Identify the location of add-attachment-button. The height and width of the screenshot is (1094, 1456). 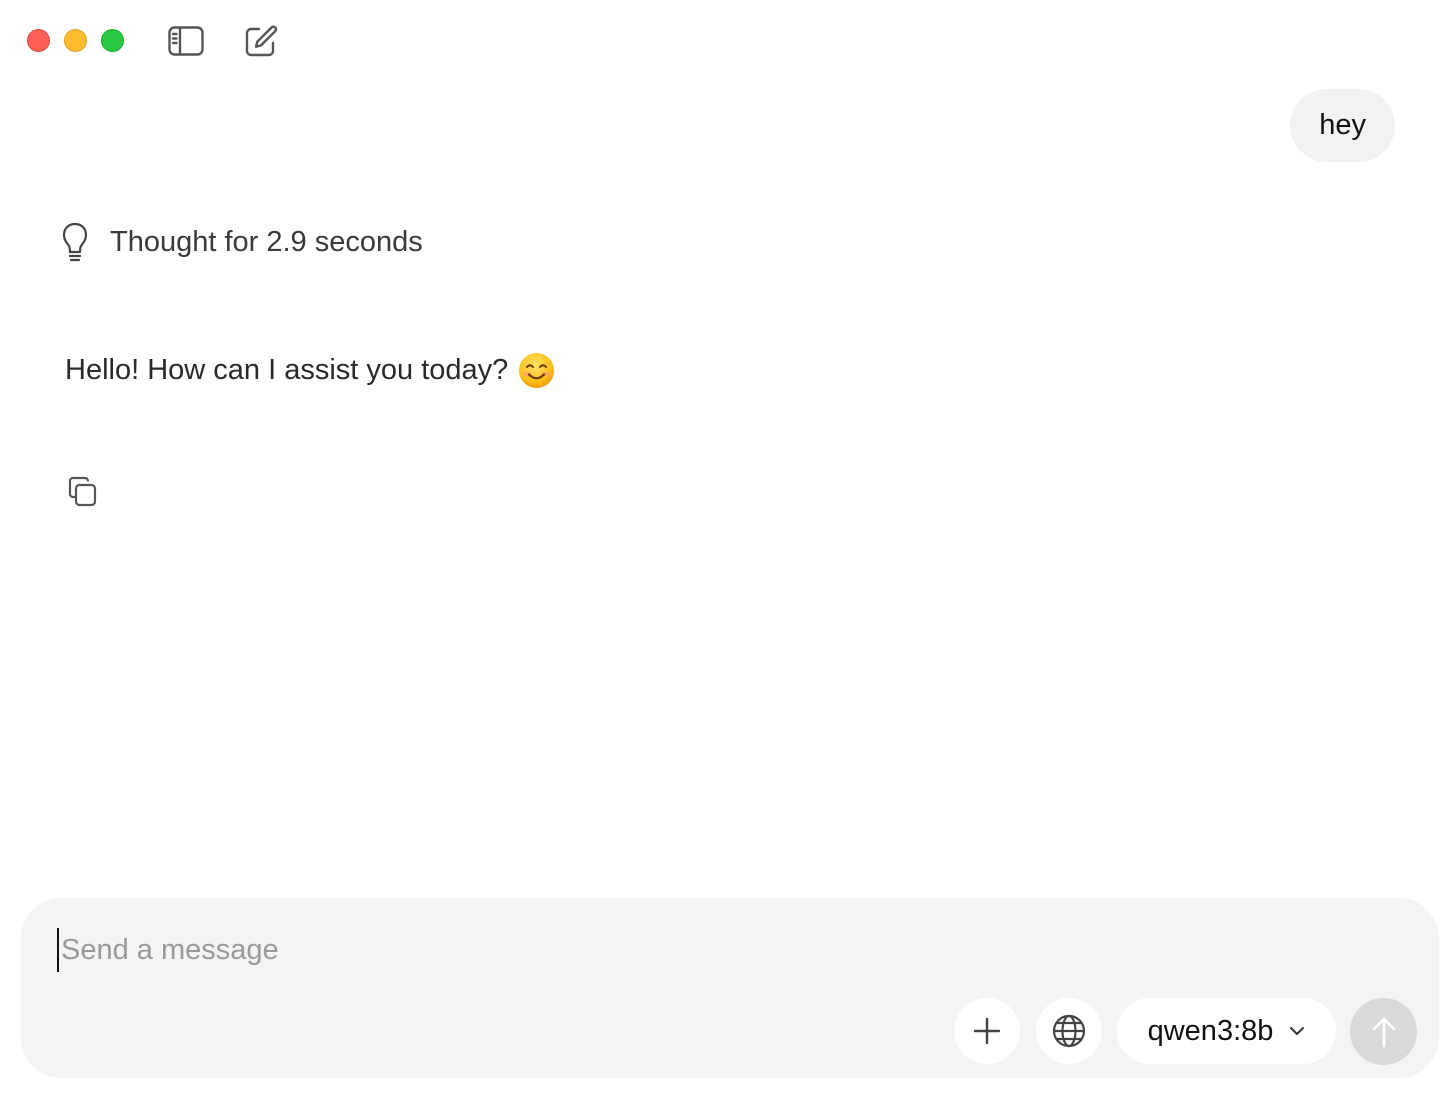
(987, 1031).